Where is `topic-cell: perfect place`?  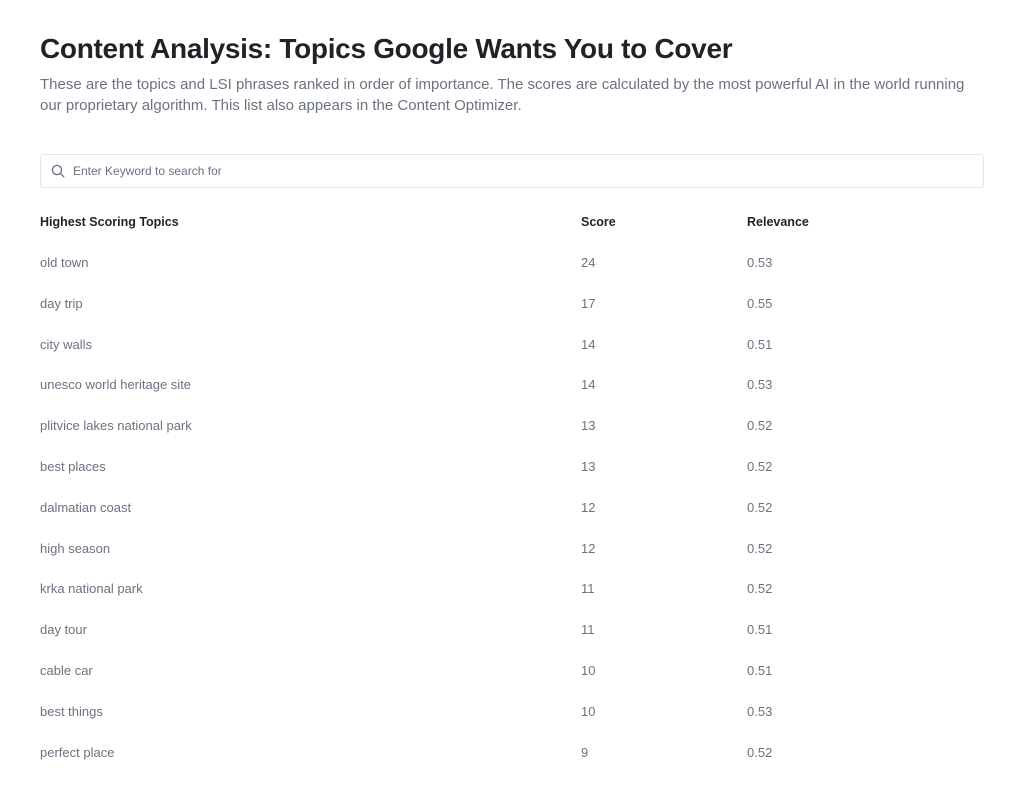 topic-cell: perfect place is located at coordinates (77, 752).